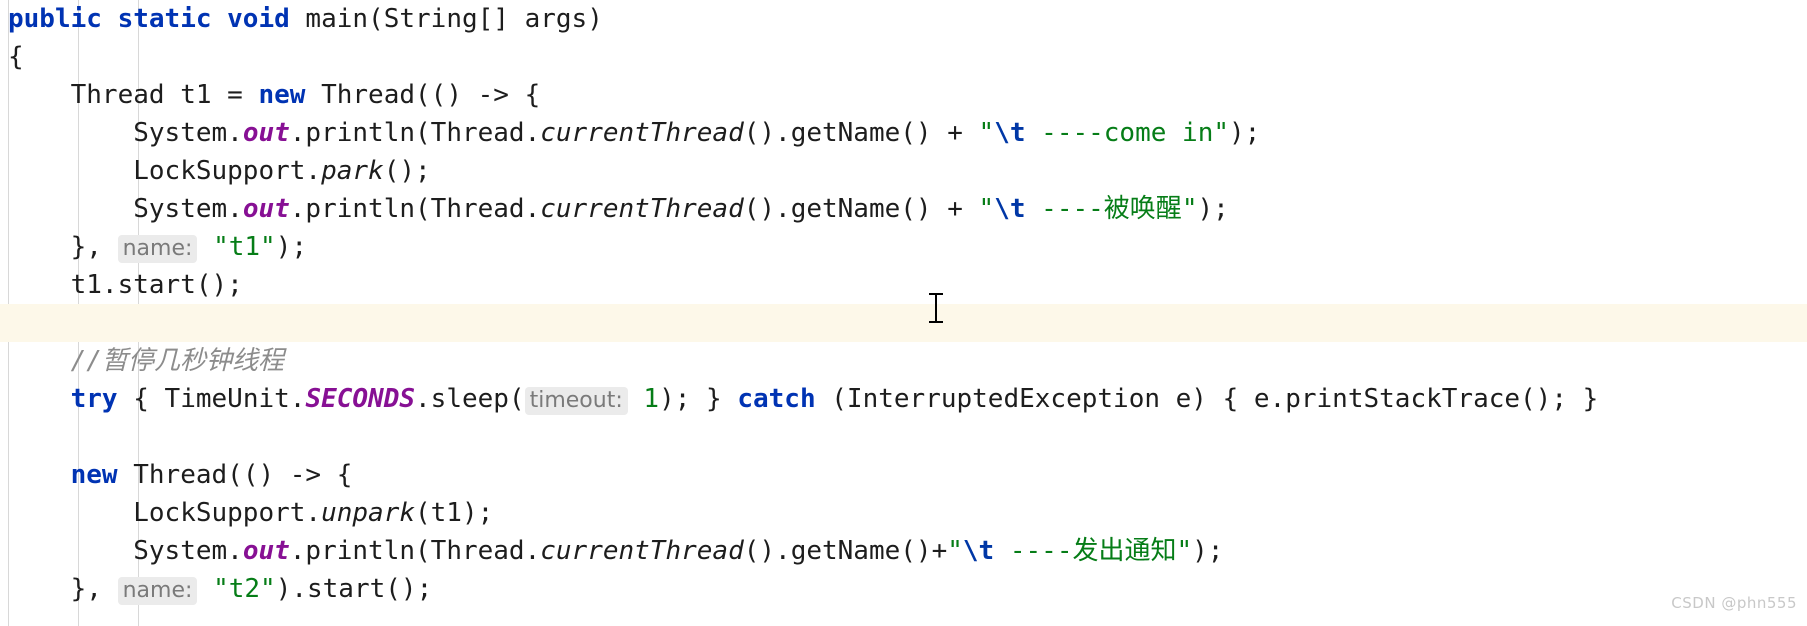  I want to click on code-token: ); }, so click(698, 399).